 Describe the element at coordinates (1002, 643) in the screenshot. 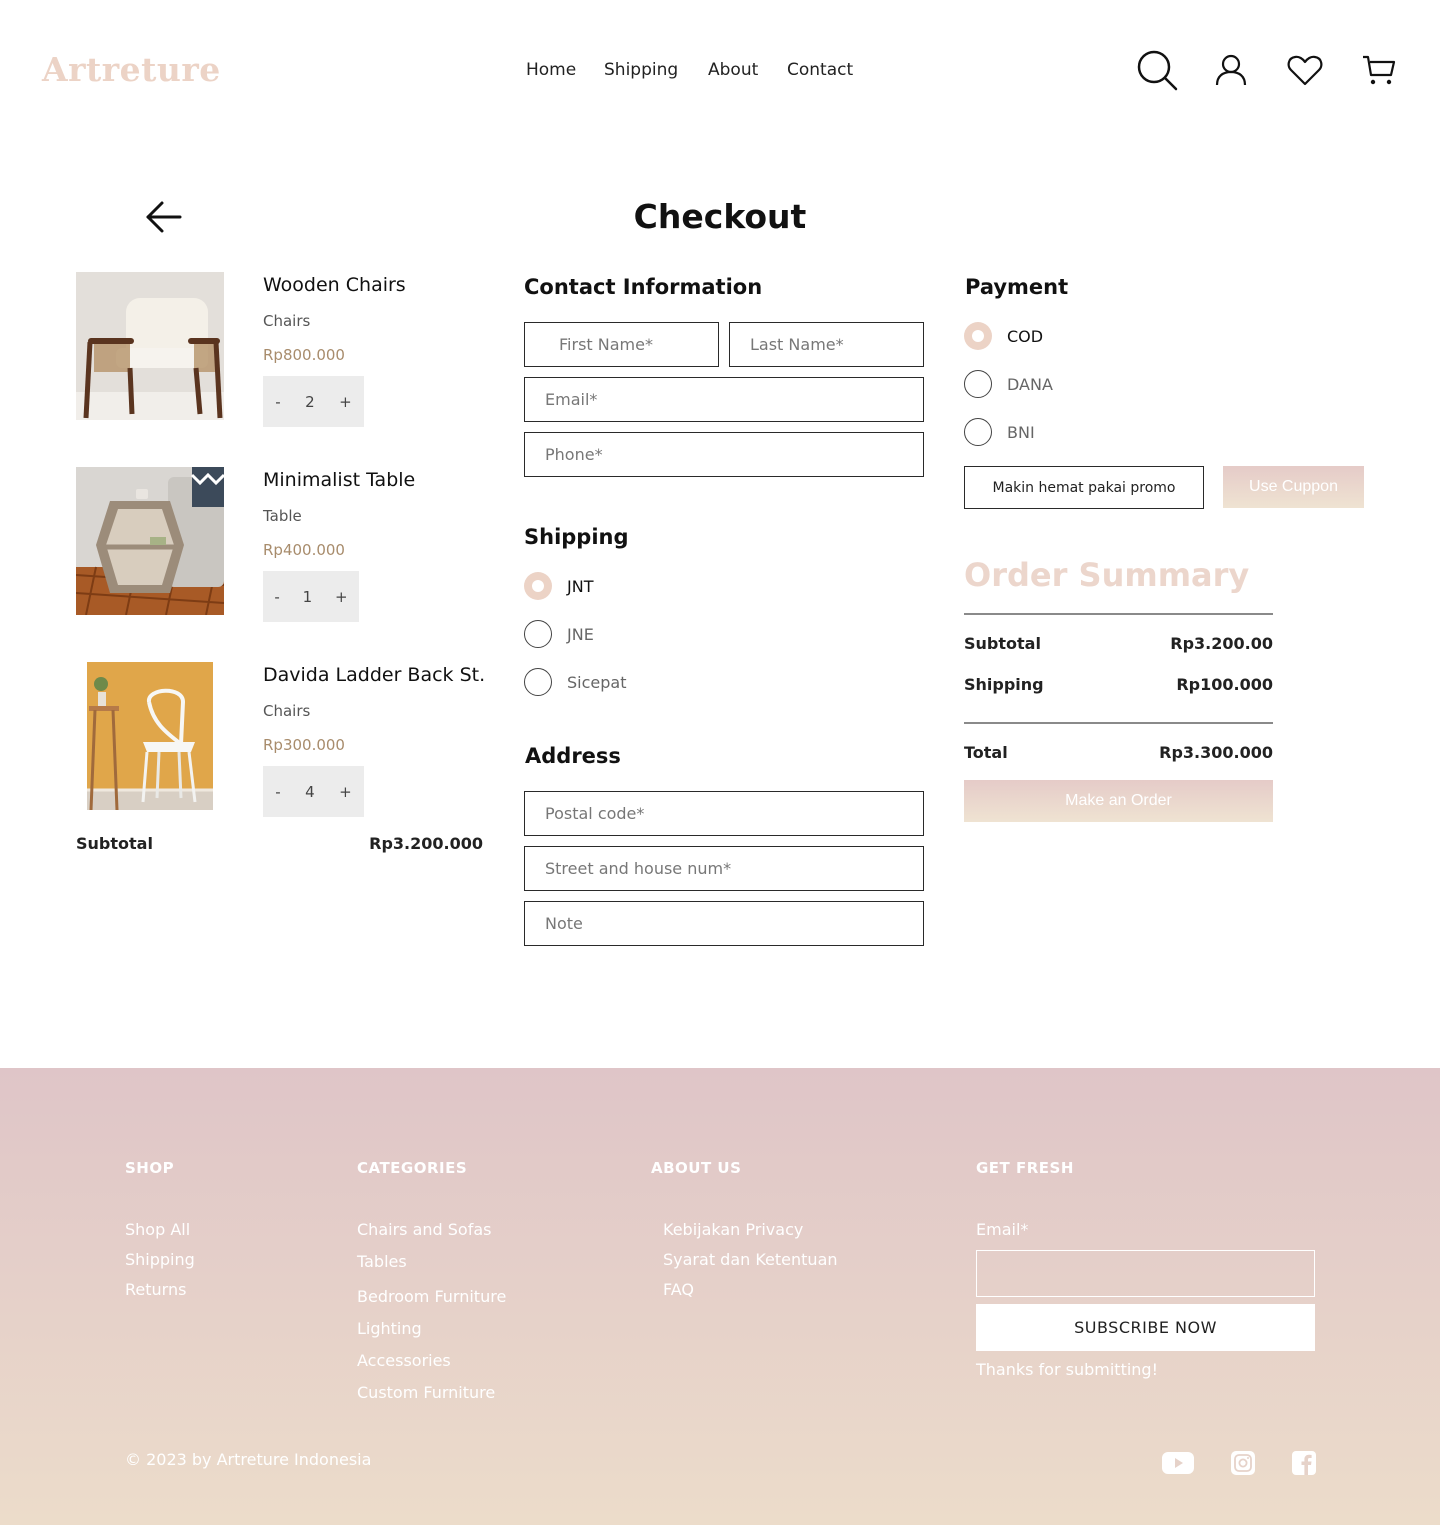

I see `summary-subtotal-label: Subtotal` at that location.